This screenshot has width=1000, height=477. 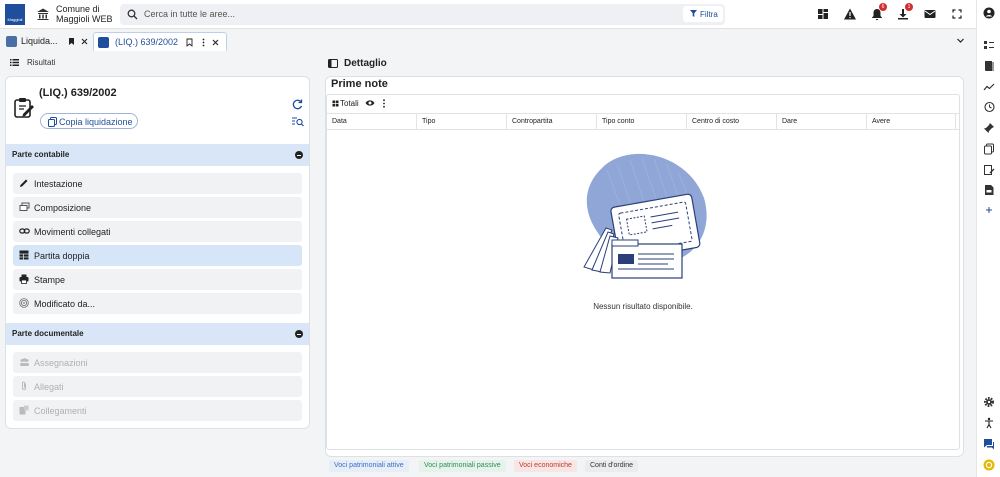 What do you see at coordinates (335, 103) in the screenshot?
I see `totals-icon` at bounding box center [335, 103].